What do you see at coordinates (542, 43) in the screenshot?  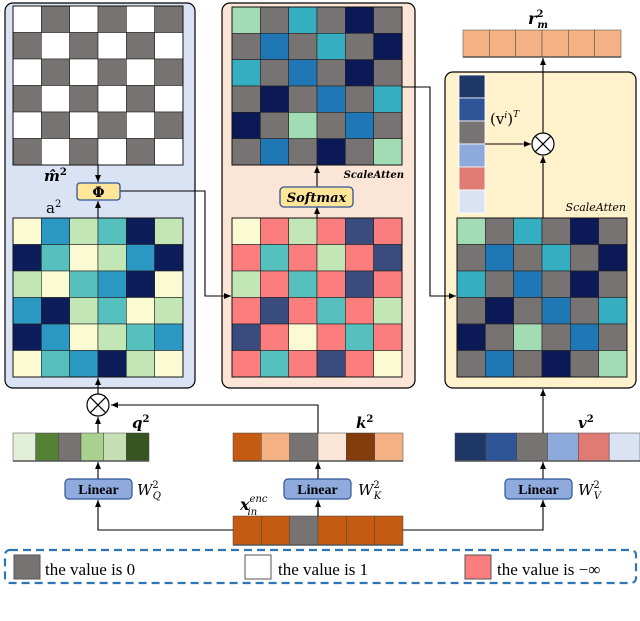 I see `r-vector` at bounding box center [542, 43].